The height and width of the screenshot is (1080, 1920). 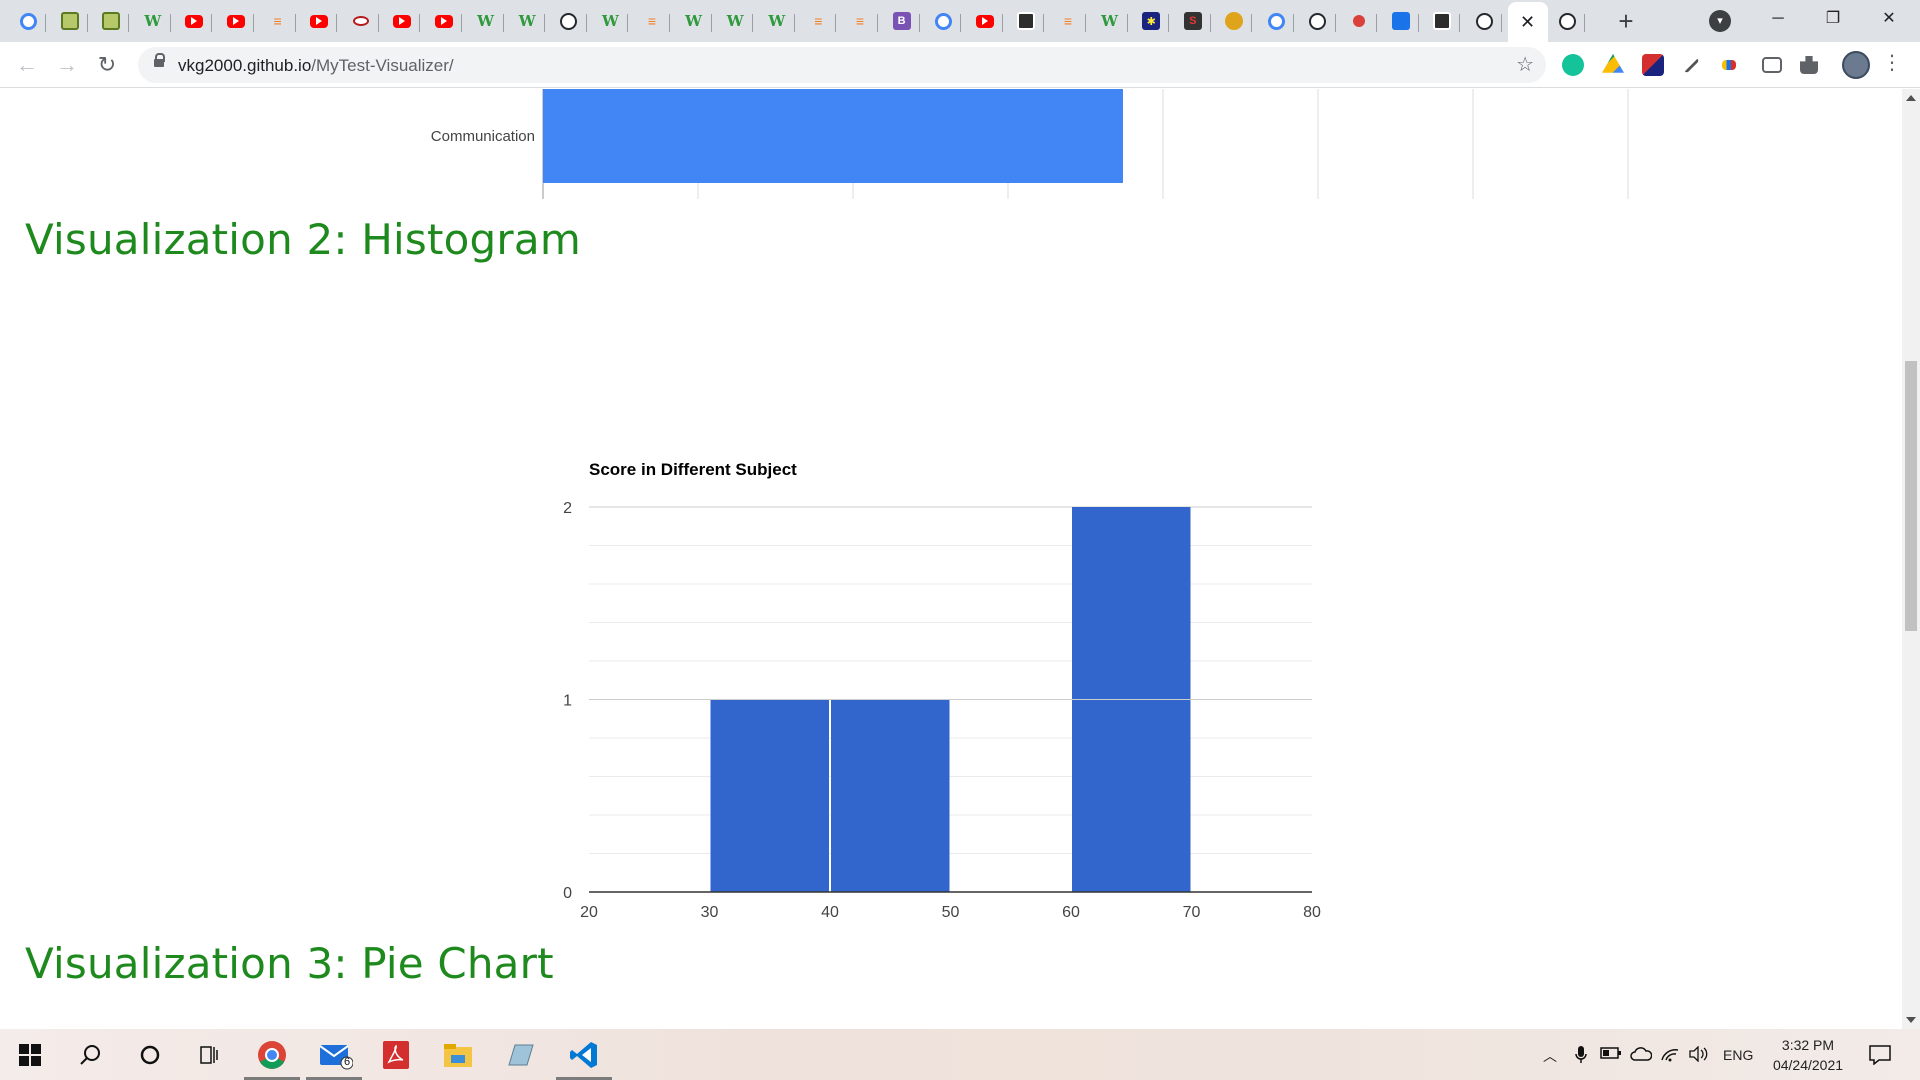 I want to click on browser-menu-icon: ⋮, so click(x=1892, y=62).